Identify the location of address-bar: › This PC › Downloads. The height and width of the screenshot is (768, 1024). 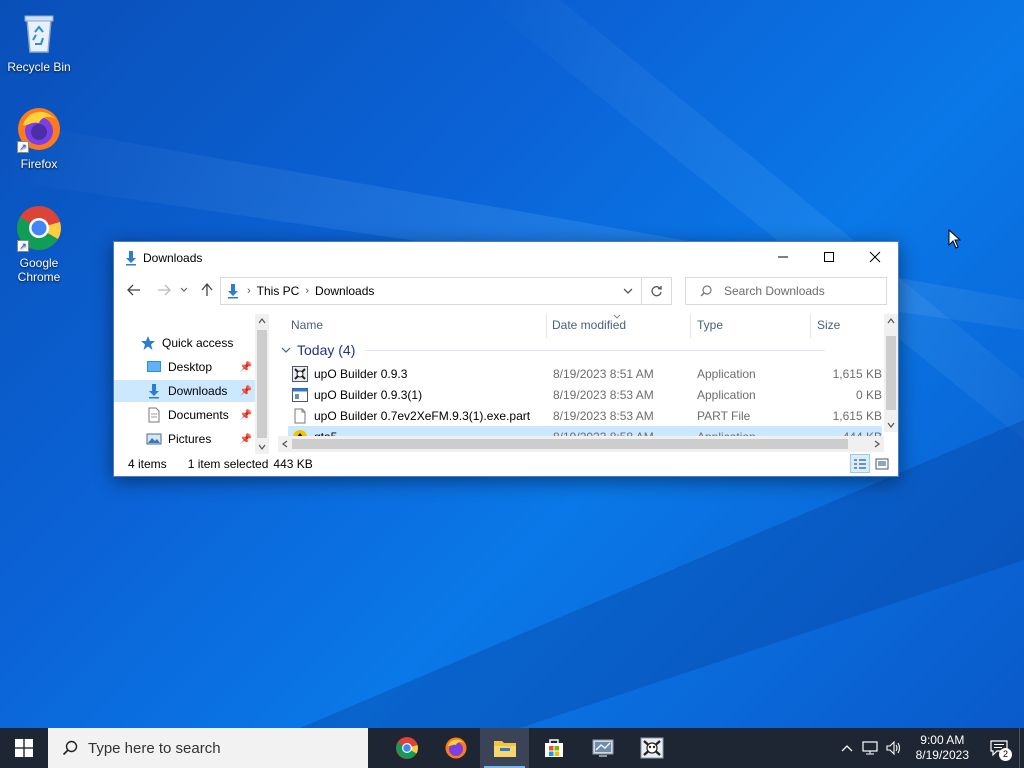
(431, 291).